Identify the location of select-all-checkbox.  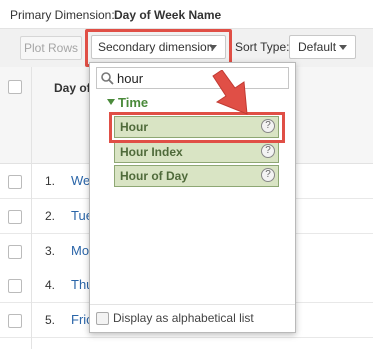
(15, 87).